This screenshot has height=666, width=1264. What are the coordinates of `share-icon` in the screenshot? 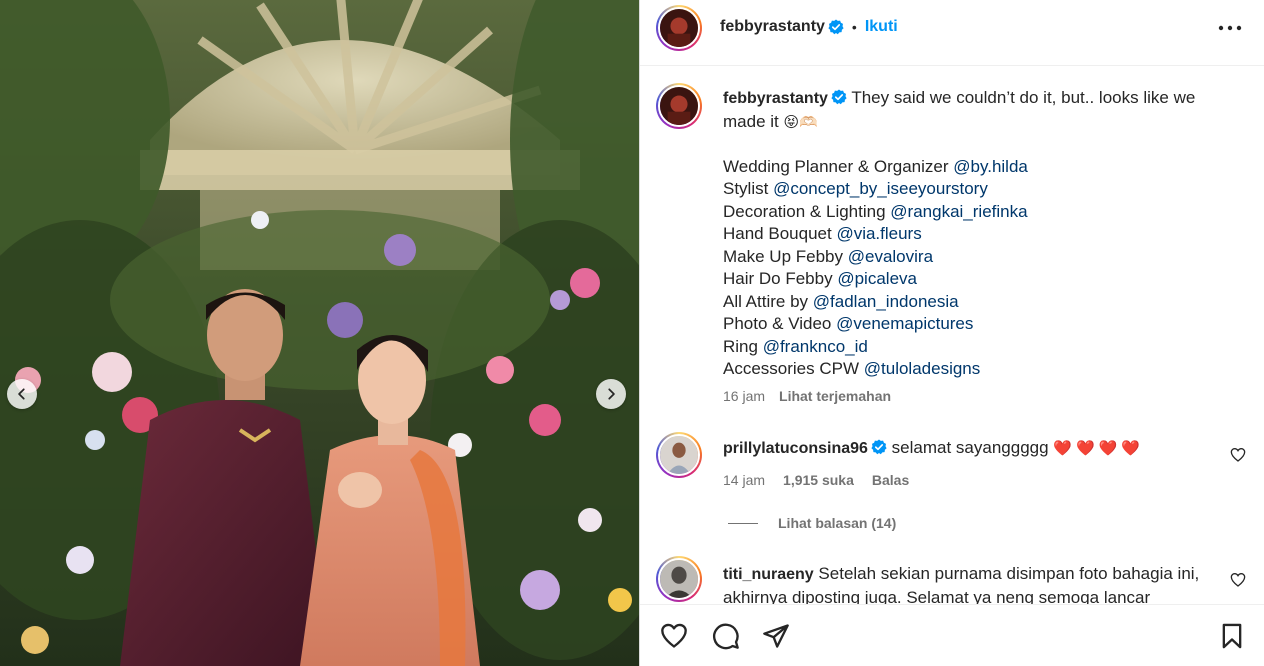 It's located at (776, 636).